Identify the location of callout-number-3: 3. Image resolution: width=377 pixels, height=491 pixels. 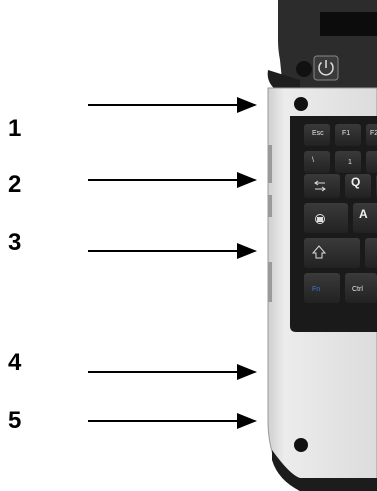
(15, 242).